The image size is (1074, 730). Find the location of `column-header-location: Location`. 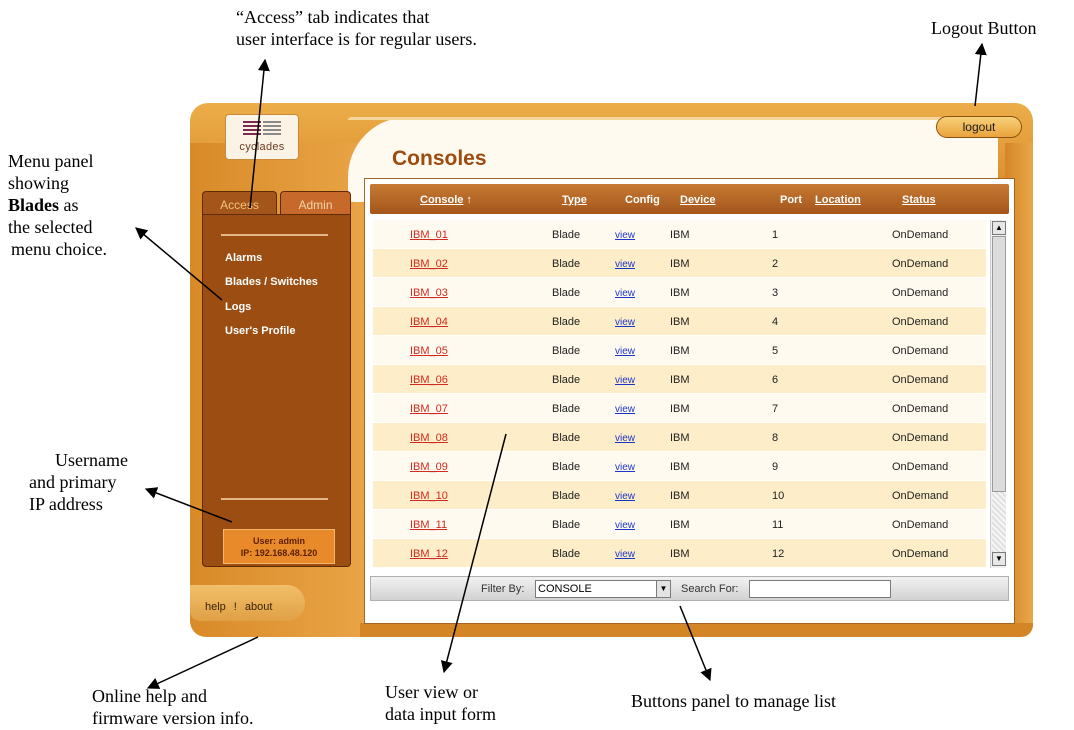

column-header-location: Location is located at coordinates (838, 200).